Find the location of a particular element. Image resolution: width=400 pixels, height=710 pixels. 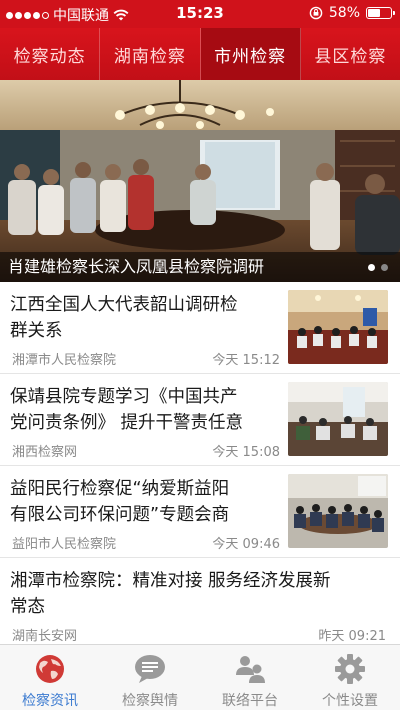

news-item: 江西全国人大代表韶山调研检 群关系 湘潭市人民检察院 今天 15:12 is located at coordinates (200, 328).